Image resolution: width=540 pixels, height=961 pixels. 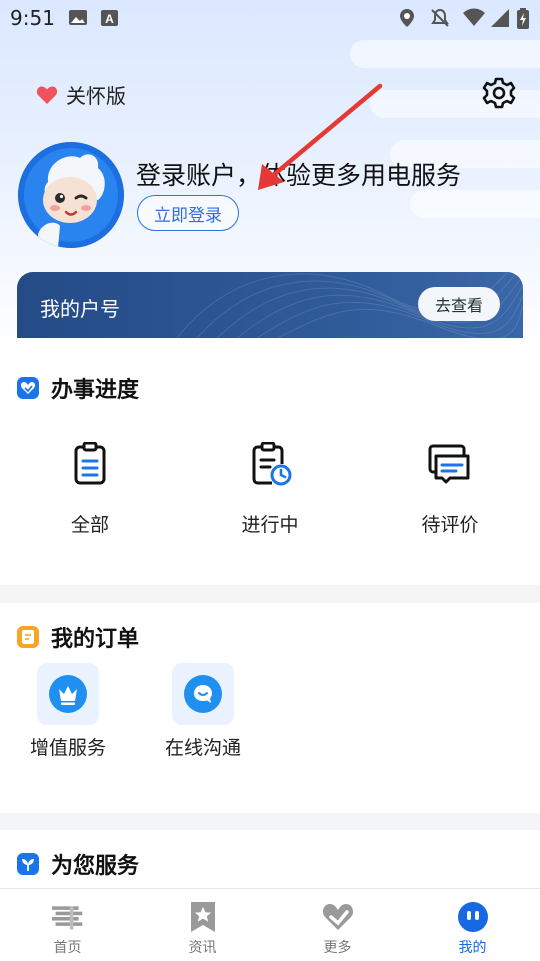 I want to click on clipboard-clock-icon, so click(x=272, y=463).